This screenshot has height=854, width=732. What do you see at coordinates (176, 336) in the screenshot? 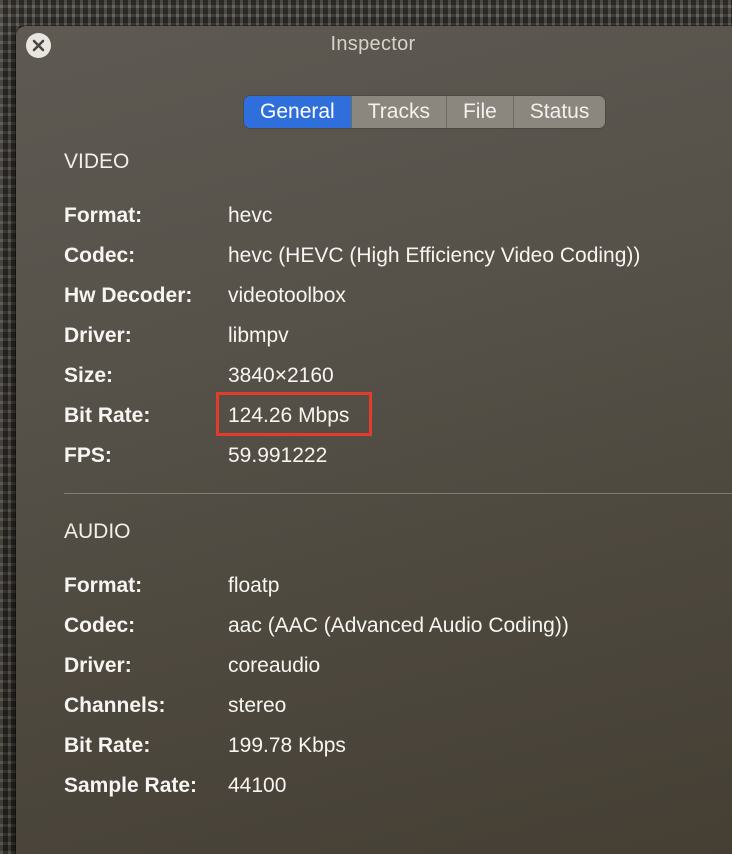
I see `video-driver-row: Driver: libmpv` at bounding box center [176, 336].